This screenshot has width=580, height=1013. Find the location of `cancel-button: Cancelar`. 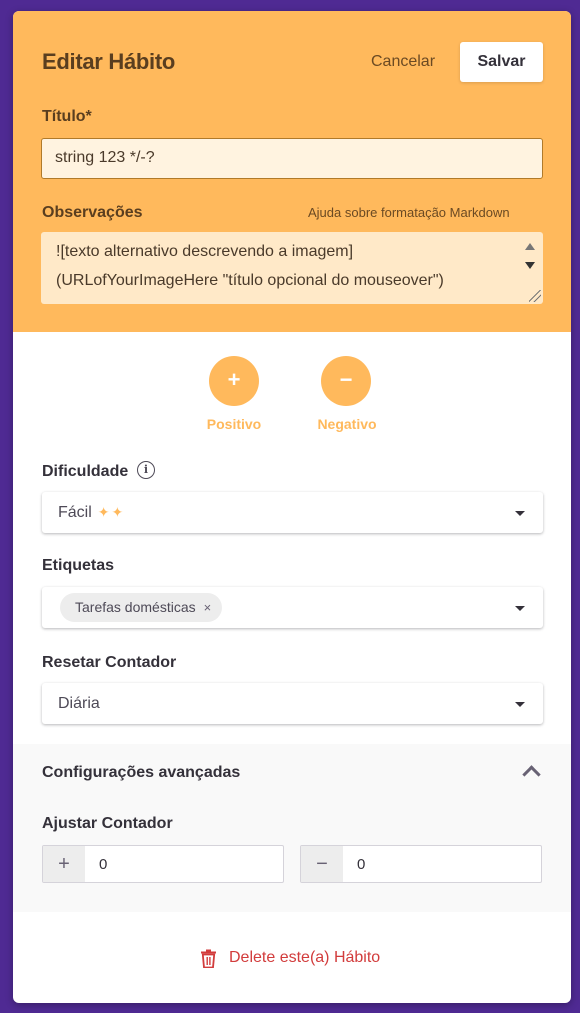

cancel-button: Cancelar is located at coordinates (403, 62).